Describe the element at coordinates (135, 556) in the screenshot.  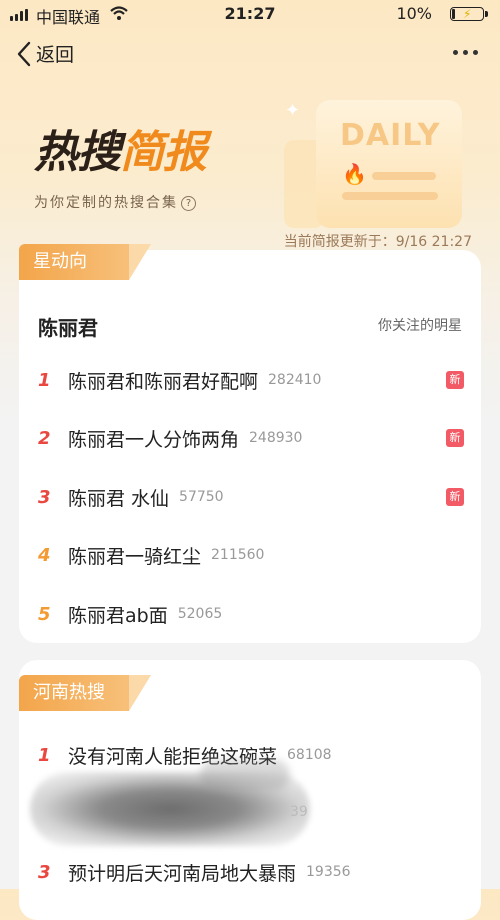
I see `hot-title: 陈丽君一骑红尘` at that location.